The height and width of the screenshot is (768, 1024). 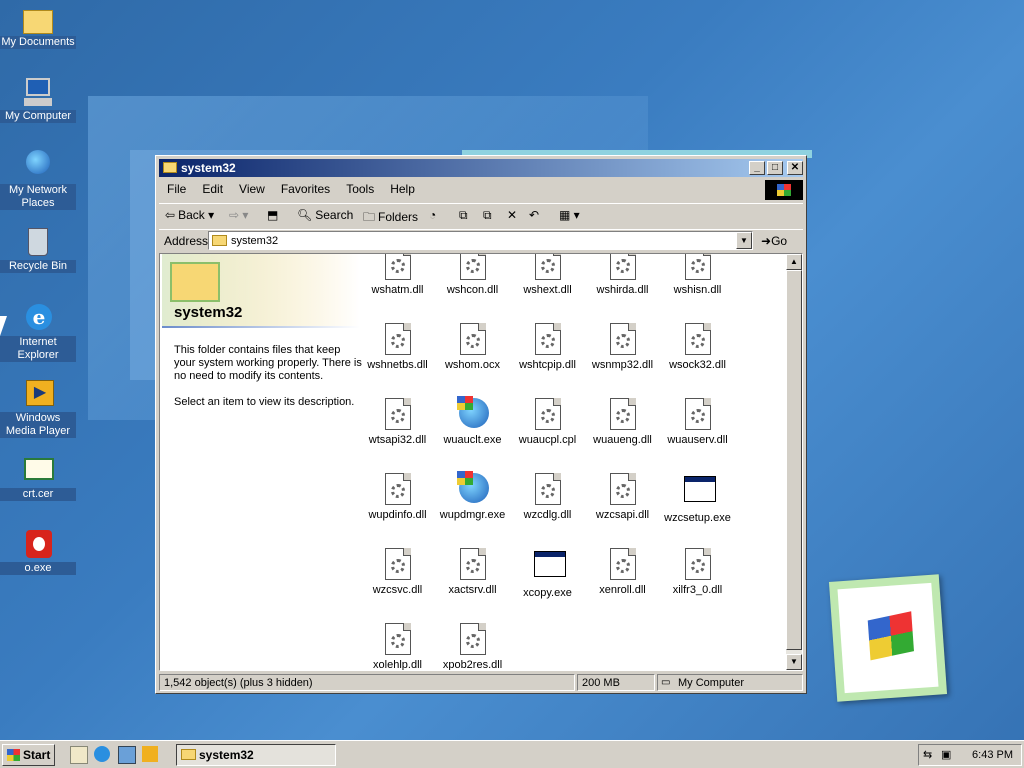 What do you see at coordinates (794, 662) in the screenshot?
I see `scroll-down-button: ▼` at bounding box center [794, 662].